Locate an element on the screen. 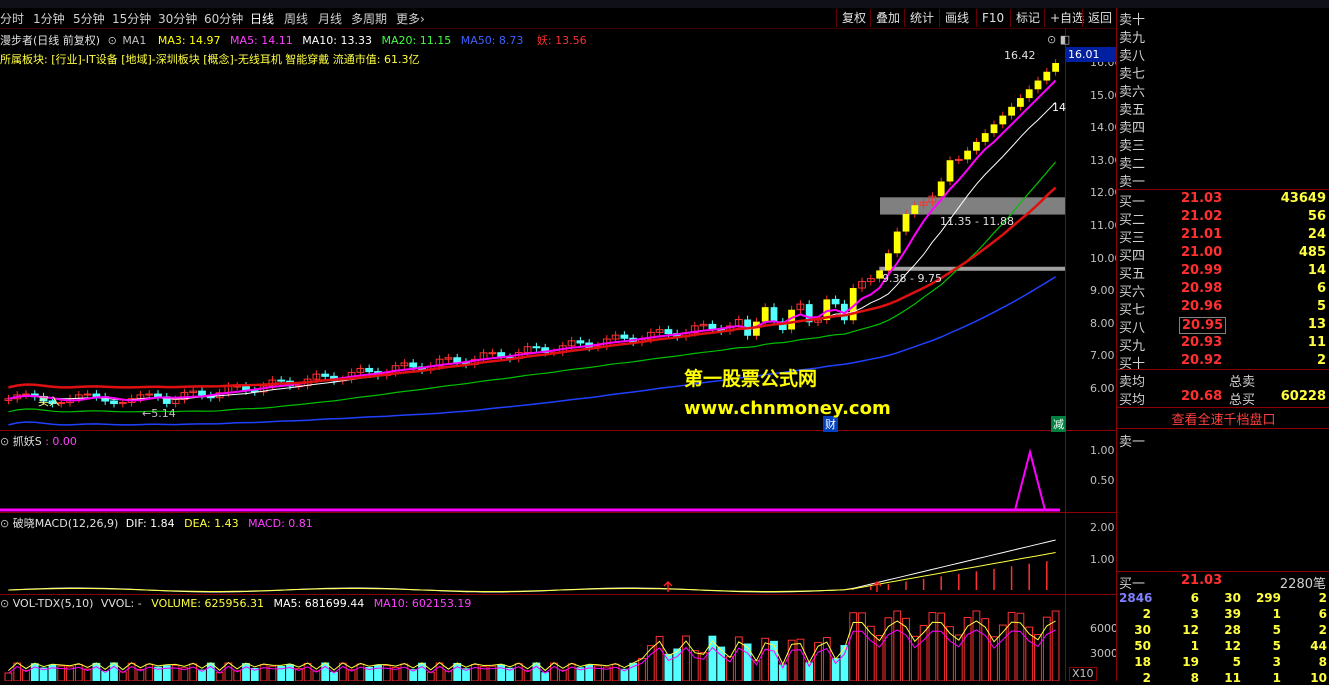  ask-row: 卖七 is located at coordinates (1223, 72).